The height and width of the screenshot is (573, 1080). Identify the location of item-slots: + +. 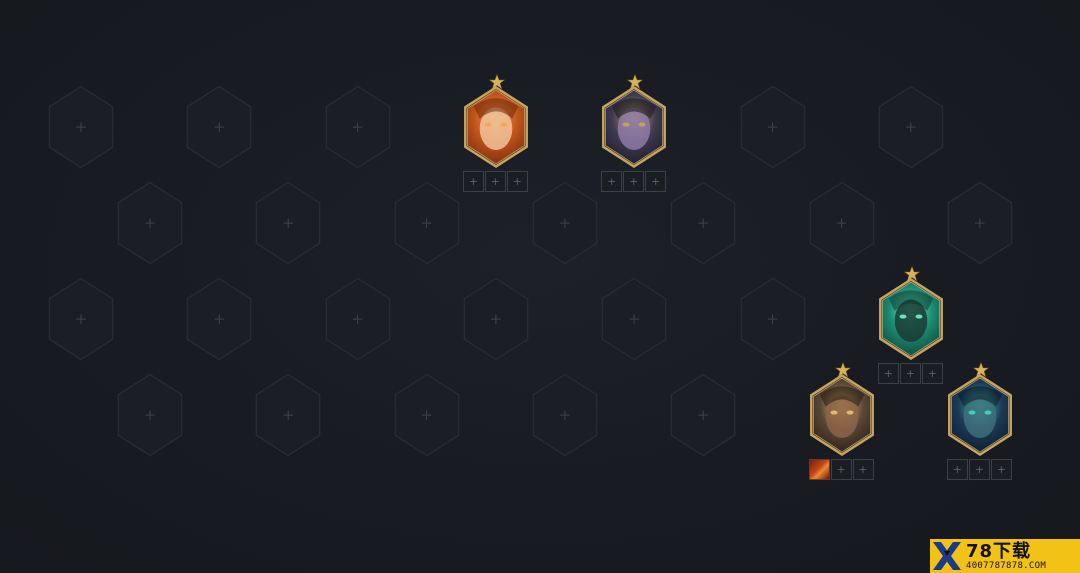
(841, 469).